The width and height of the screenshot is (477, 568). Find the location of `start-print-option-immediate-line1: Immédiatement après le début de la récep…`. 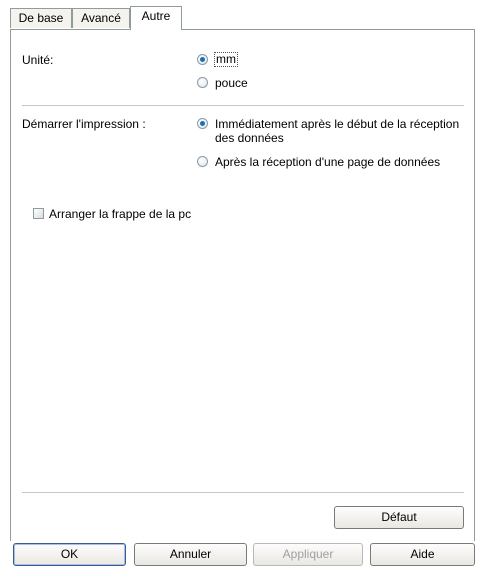

start-print-option-immediate-line1: Immédiatement après le début de la récep… is located at coordinates (337, 124).